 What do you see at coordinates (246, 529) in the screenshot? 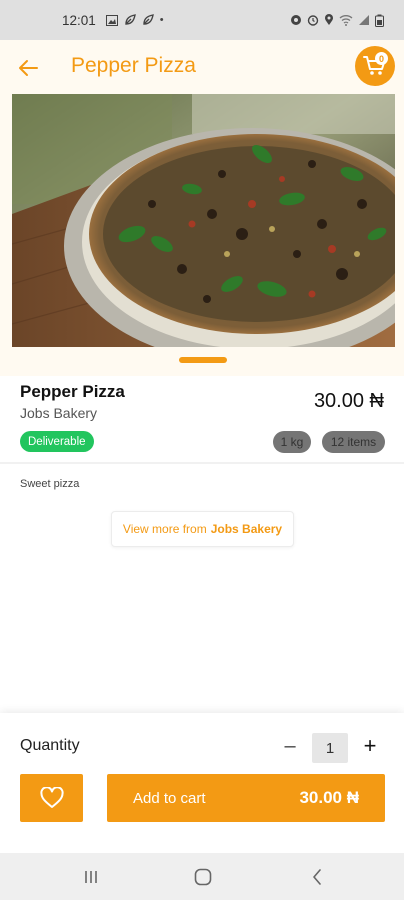
I see `view-more-vendor: Jobs Bakery` at bounding box center [246, 529].